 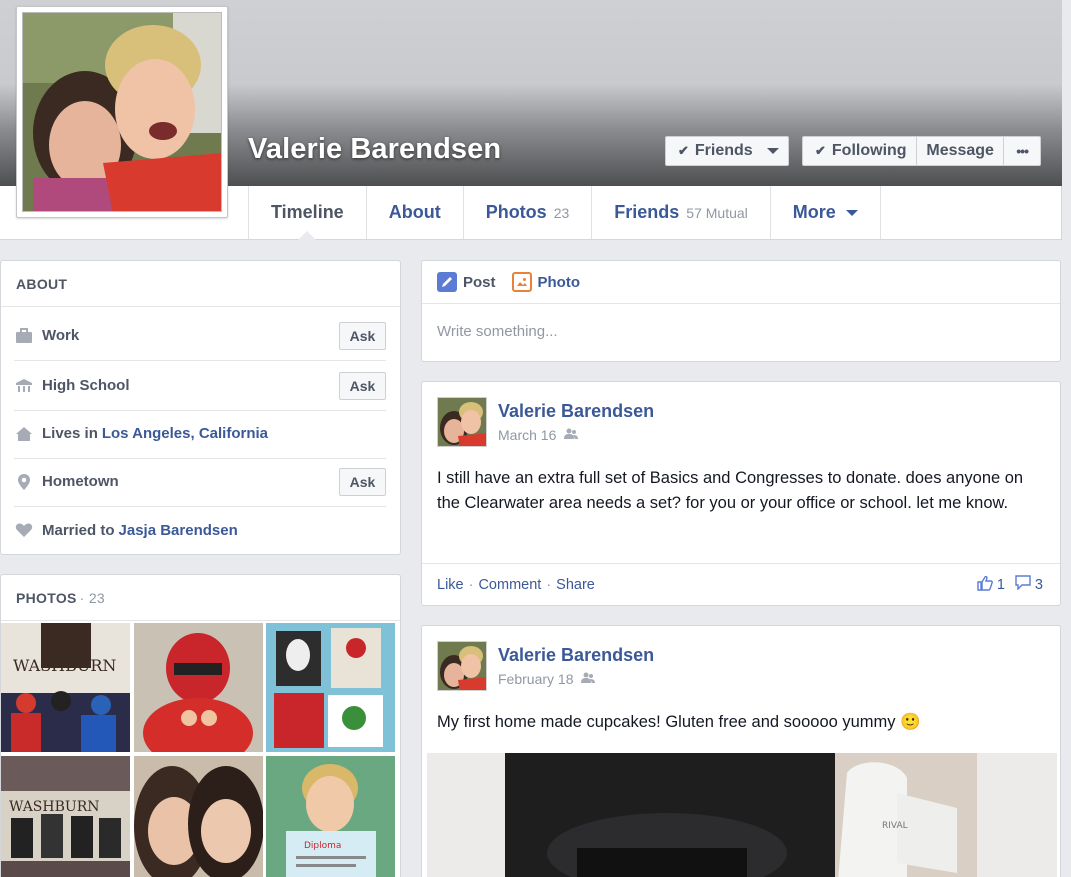 I want to click on photo-thumbnail: Diploma, so click(x=330, y=816).